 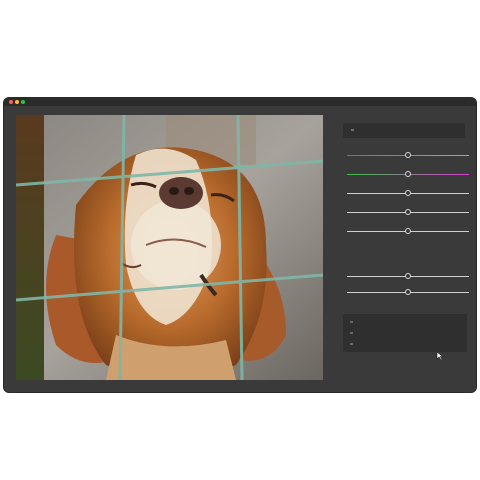 What do you see at coordinates (352, 130) in the screenshot?
I see `panel-header-icon` at bounding box center [352, 130].